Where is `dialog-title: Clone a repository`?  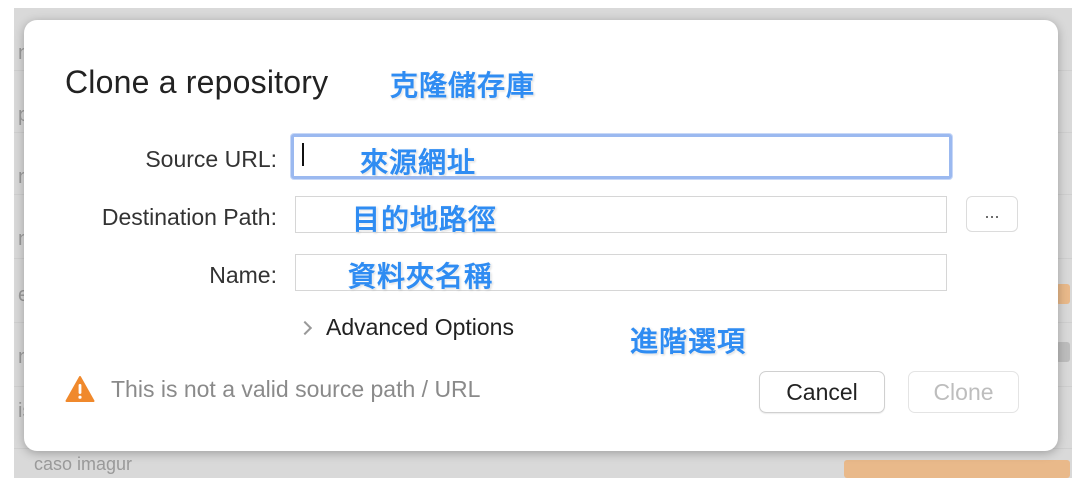
dialog-title: Clone a repository is located at coordinates (197, 82).